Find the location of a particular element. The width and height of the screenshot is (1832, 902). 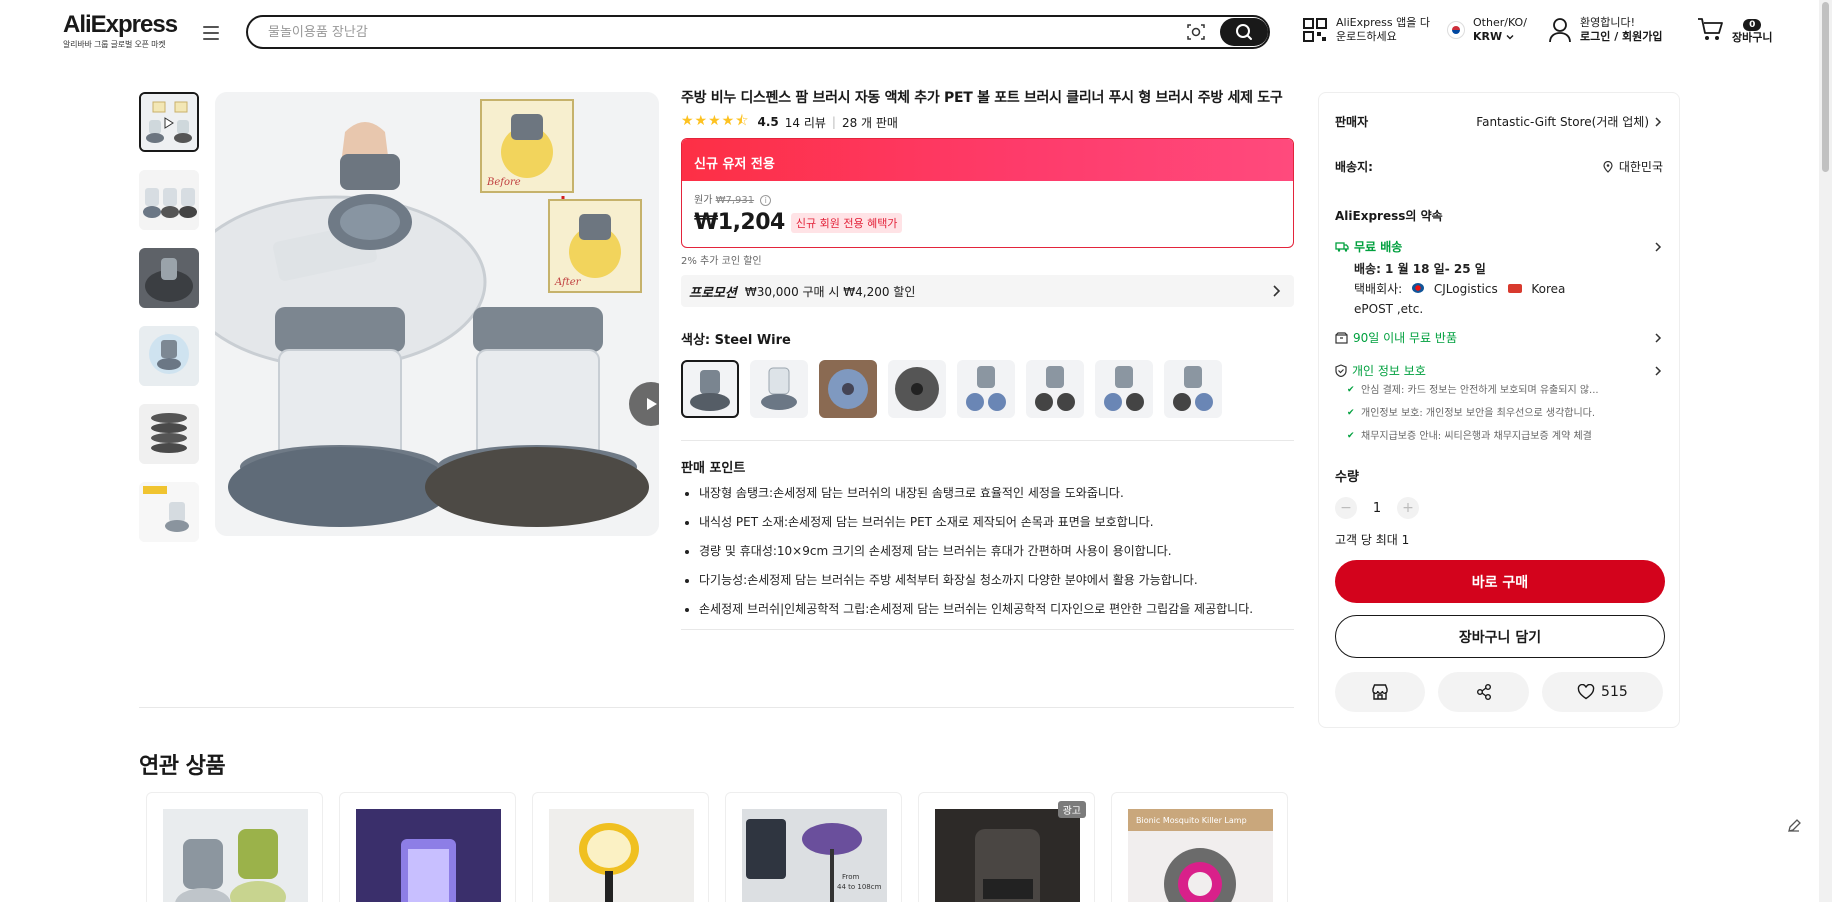

user-icon is located at coordinates (1560, 30).